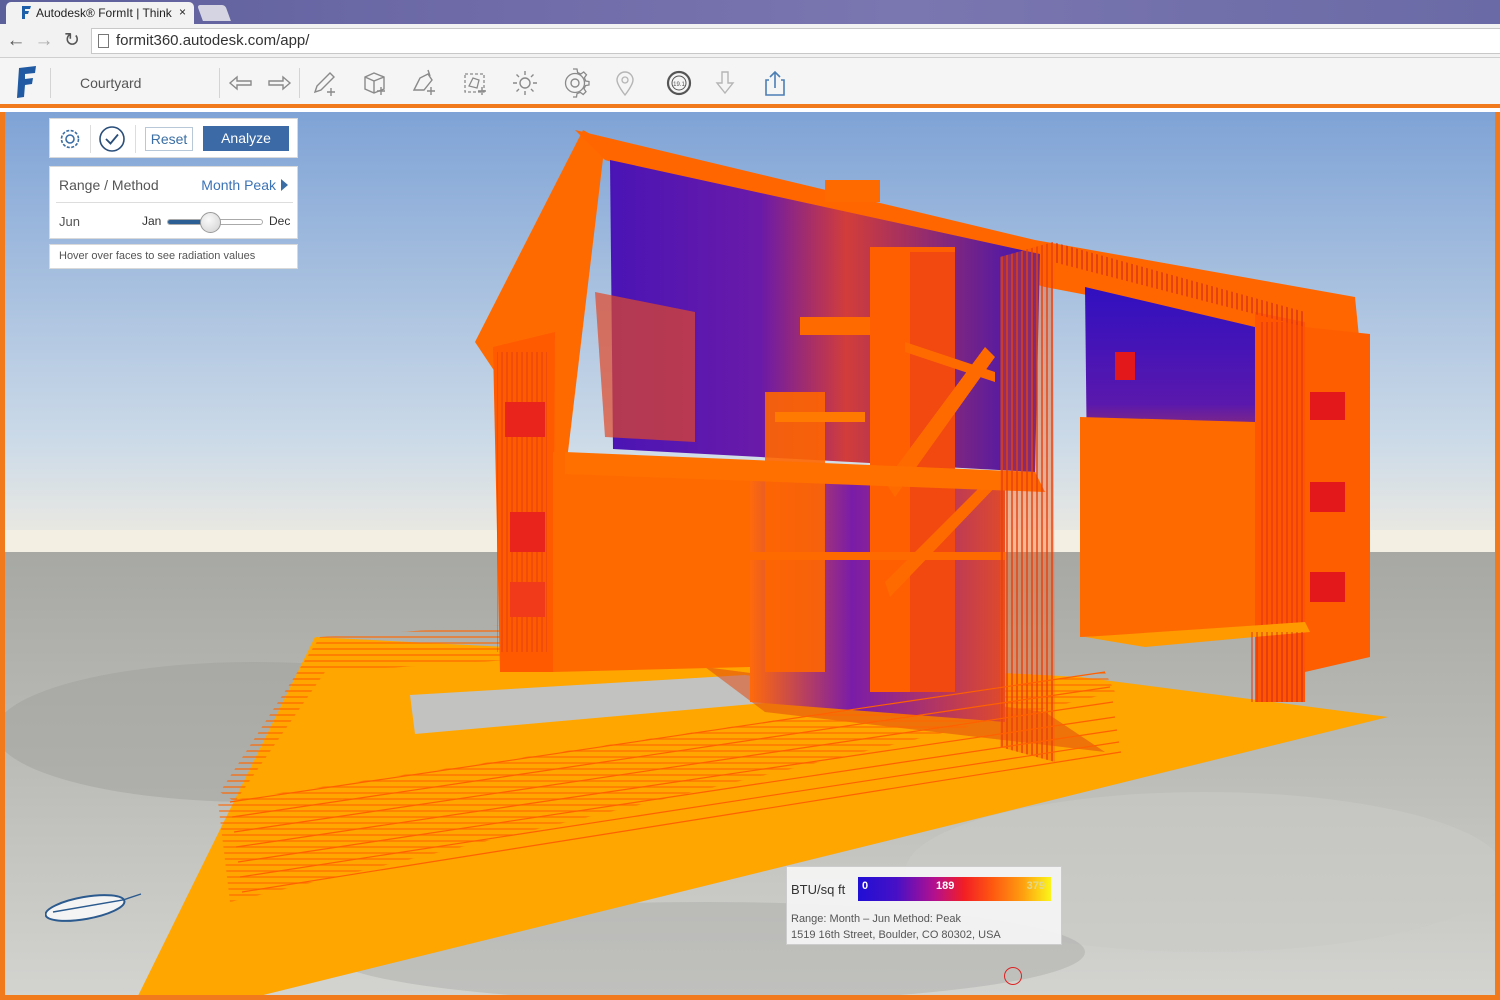 The height and width of the screenshot is (1000, 1500). Describe the element at coordinates (279, 83) in the screenshot. I see `redo-icon` at that location.